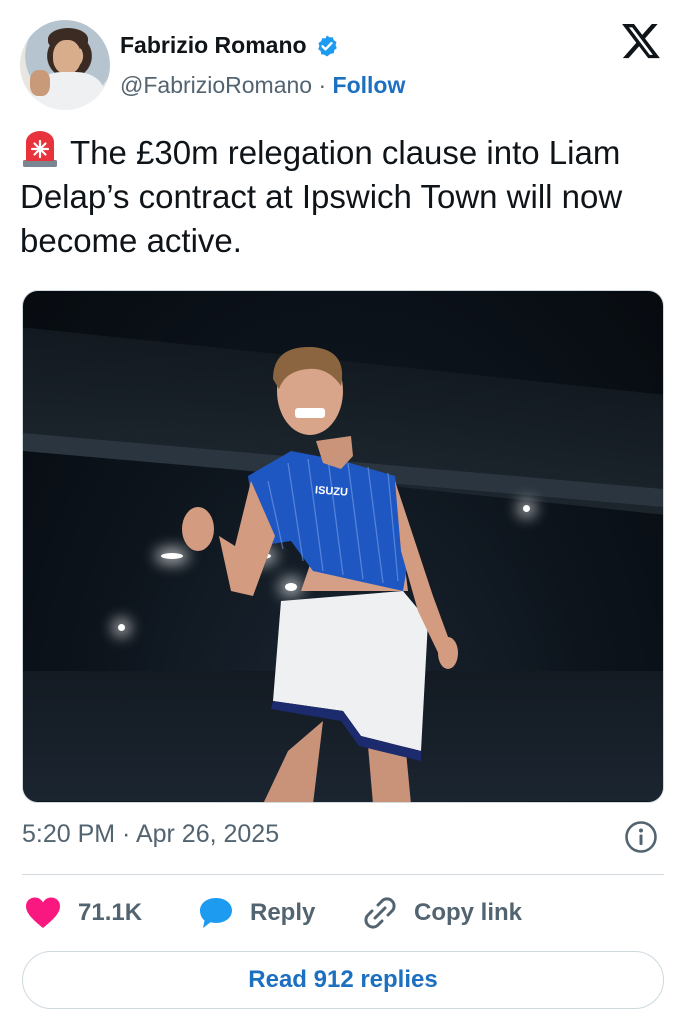  I want to click on reply-button: Reply, so click(256, 913).